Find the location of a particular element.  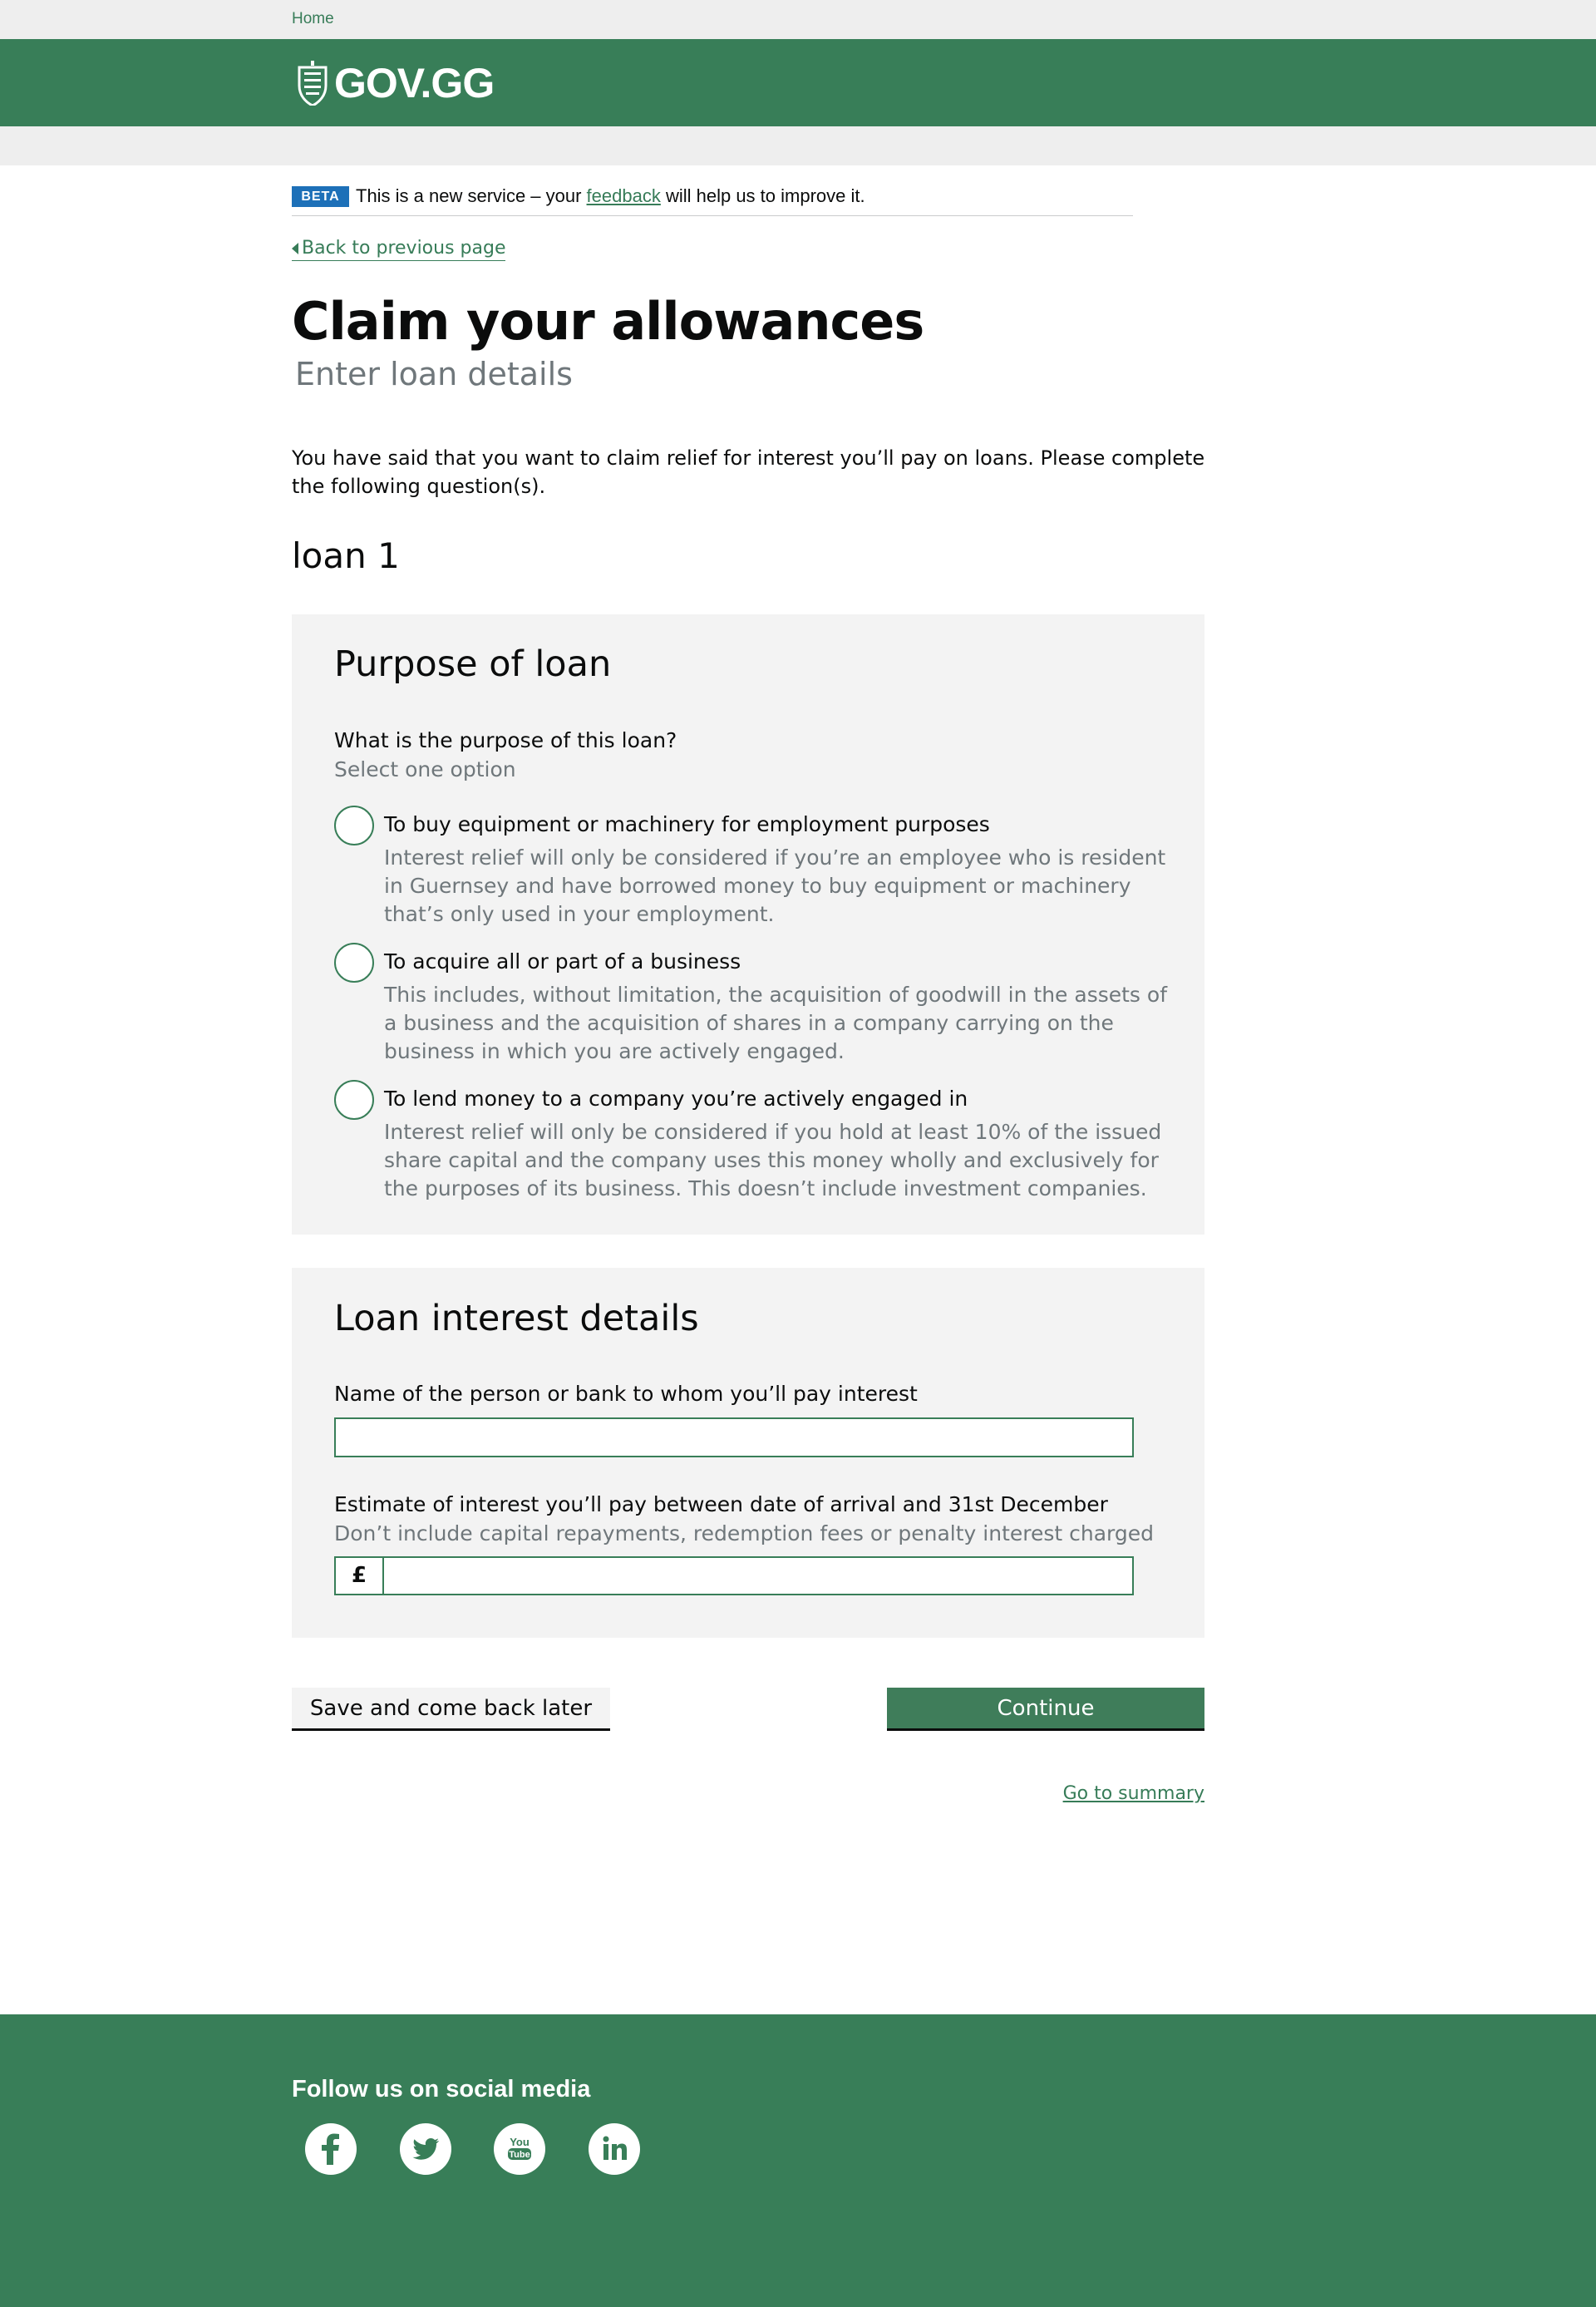

top-navigation-bar: Home is located at coordinates (798, 19).